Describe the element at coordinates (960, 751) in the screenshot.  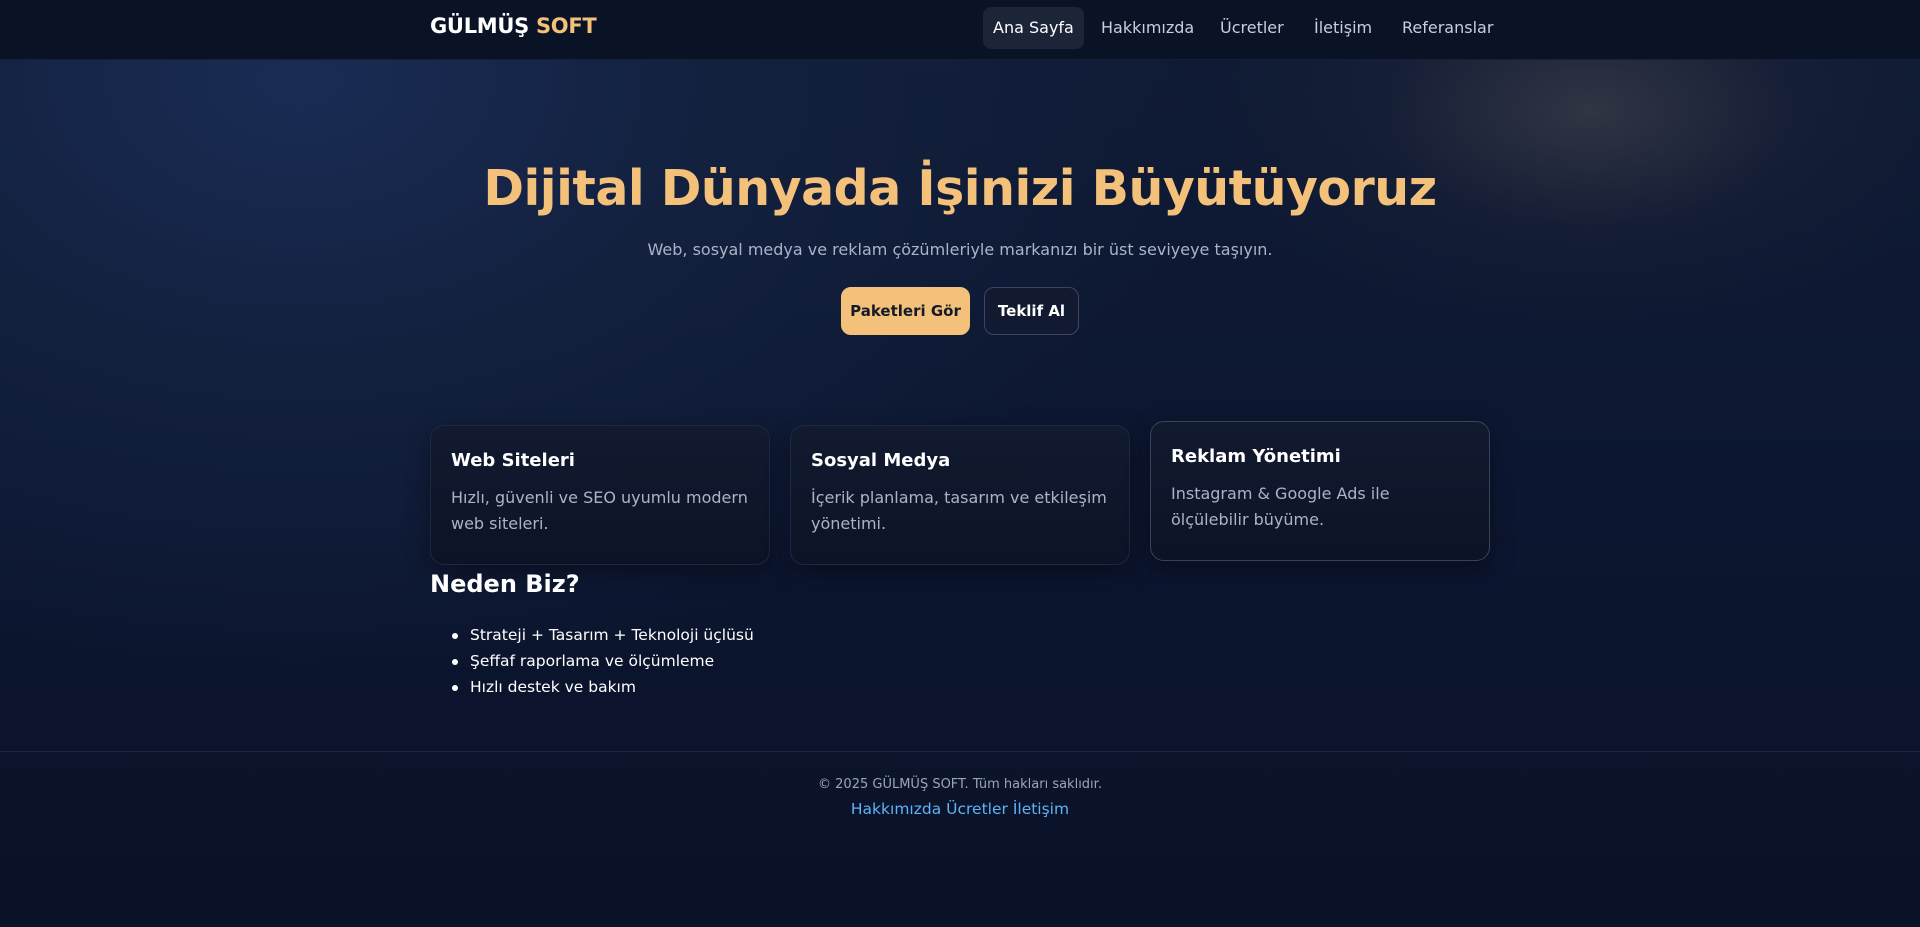
I see `footer-divider` at that location.